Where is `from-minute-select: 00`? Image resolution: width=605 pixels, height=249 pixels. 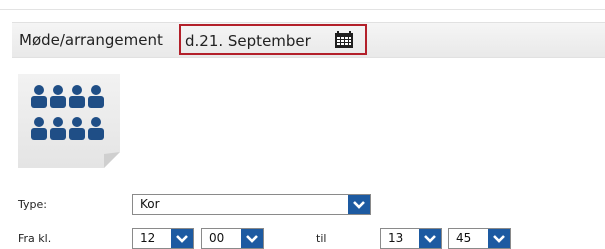 from-minute-select: 00 is located at coordinates (232, 238).